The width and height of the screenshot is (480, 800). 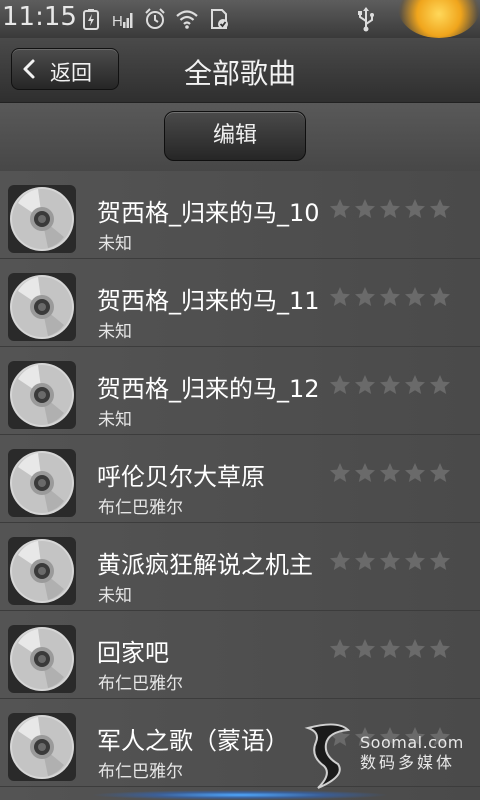 What do you see at coordinates (208, 213) in the screenshot?
I see `song-title: 贺西格_归来的马_10` at bounding box center [208, 213].